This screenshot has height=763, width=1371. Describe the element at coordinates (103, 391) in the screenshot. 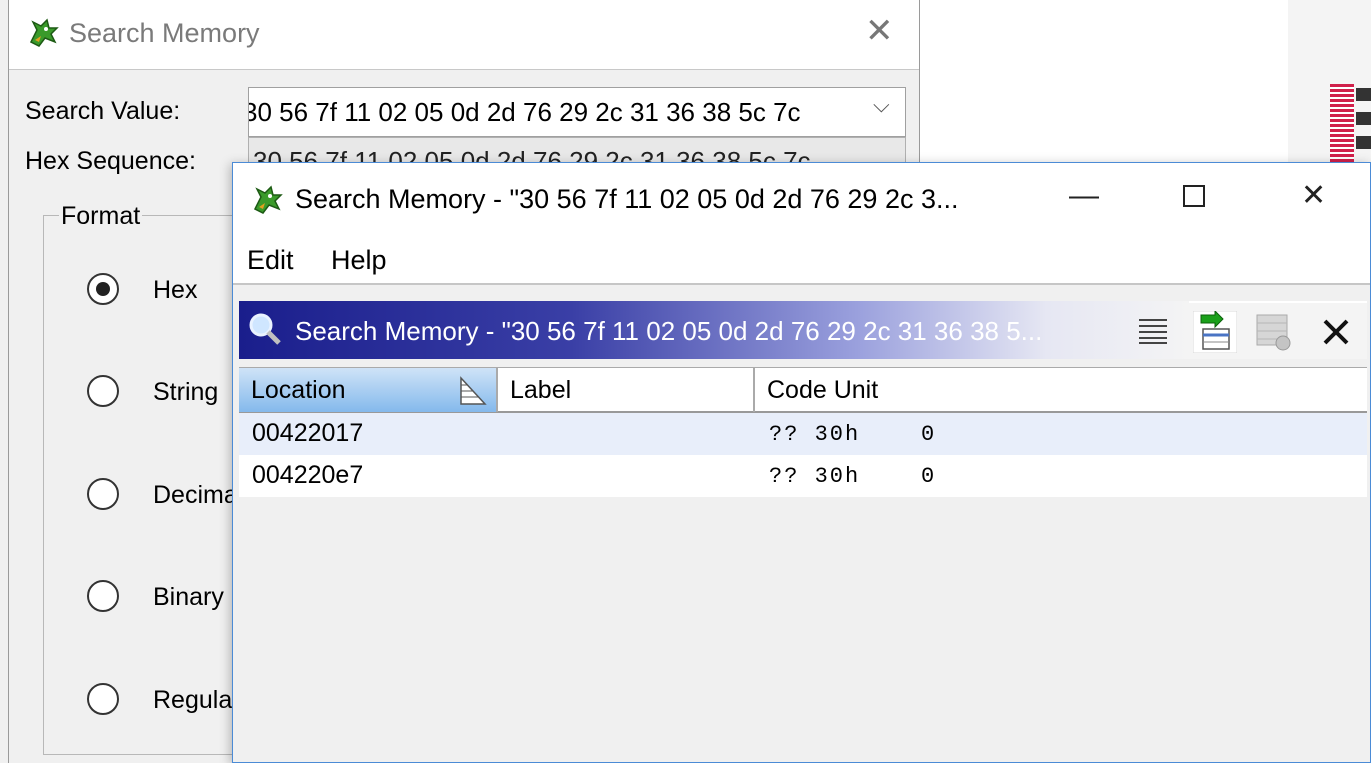

I see `radio-string` at that location.